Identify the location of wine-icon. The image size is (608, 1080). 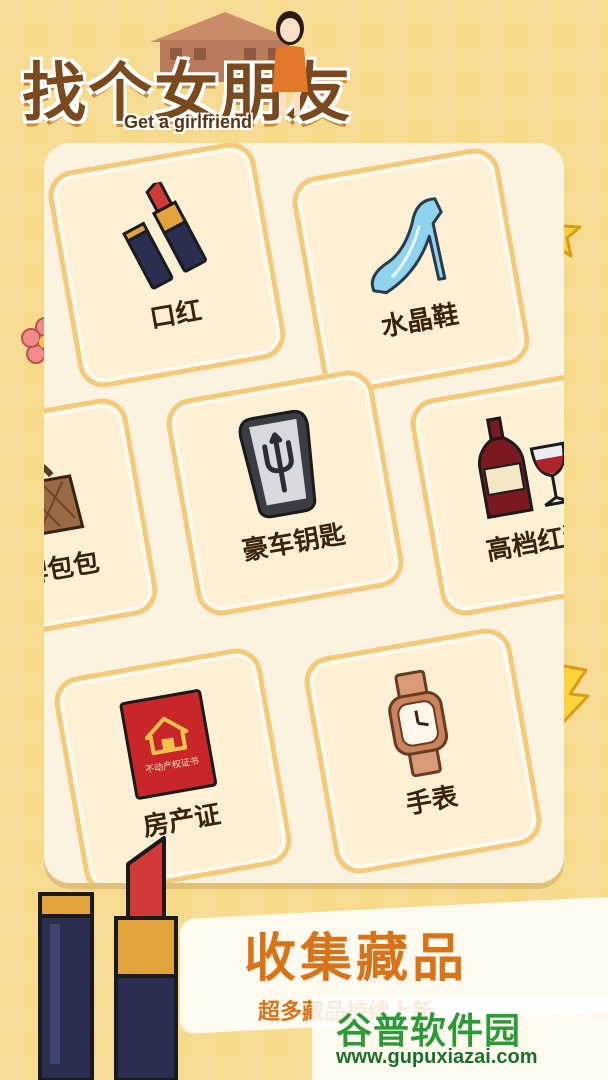
(521, 468).